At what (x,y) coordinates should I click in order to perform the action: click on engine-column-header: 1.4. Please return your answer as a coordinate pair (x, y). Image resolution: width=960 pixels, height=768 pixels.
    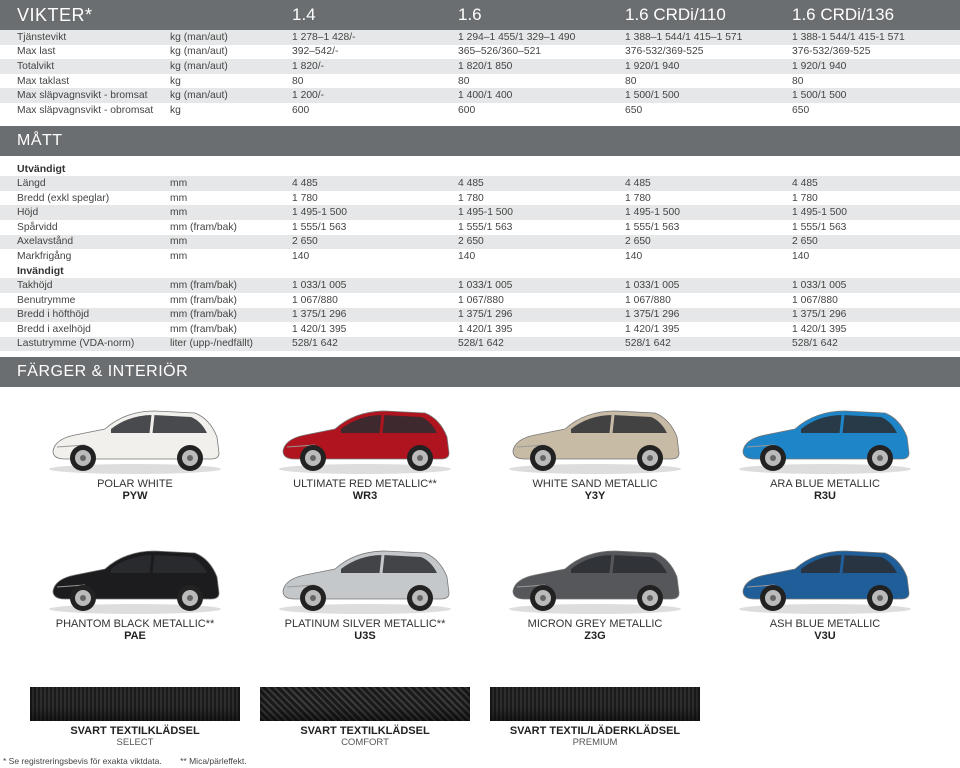
    Looking at the image, I should click on (304, 14).